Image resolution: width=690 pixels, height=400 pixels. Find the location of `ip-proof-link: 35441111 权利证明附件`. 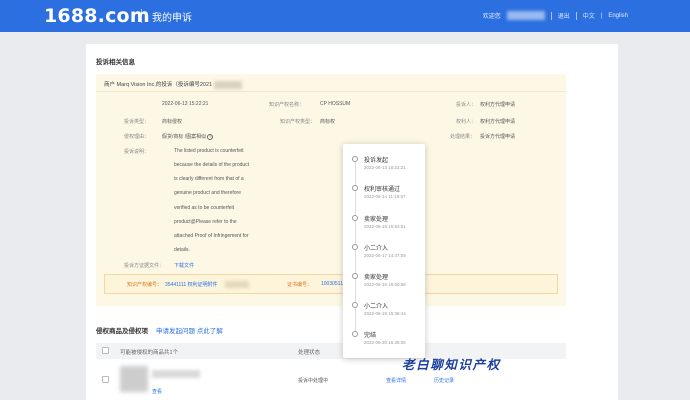

ip-proof-link: 35441111 权利证明附件 is located at coordinates (191, 284).